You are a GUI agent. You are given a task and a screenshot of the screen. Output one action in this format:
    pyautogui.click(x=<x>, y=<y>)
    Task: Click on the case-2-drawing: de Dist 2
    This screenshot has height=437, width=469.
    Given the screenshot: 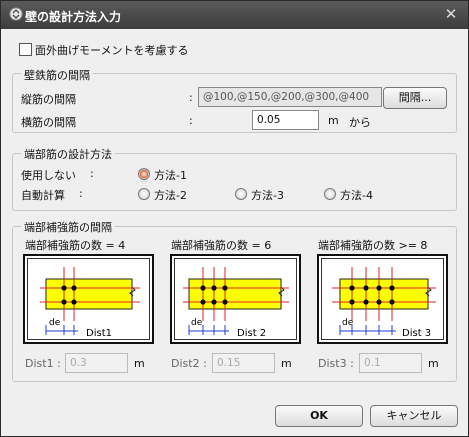 What is the action you would take?
    pyautogui.click(x=236, y=303)
    